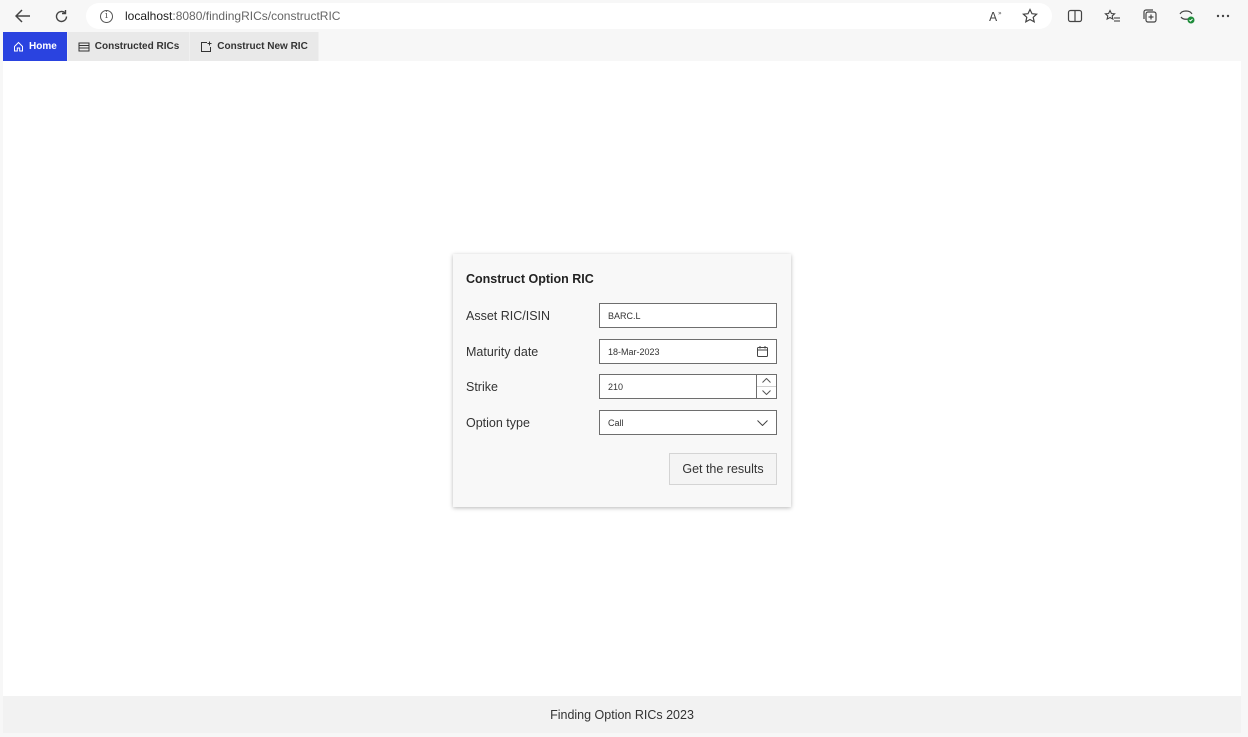  What do you see at coordinates (688, 315) in the screenshot?
I see `asset-ric-input: BARC.L` at bounding box center [688, 315].